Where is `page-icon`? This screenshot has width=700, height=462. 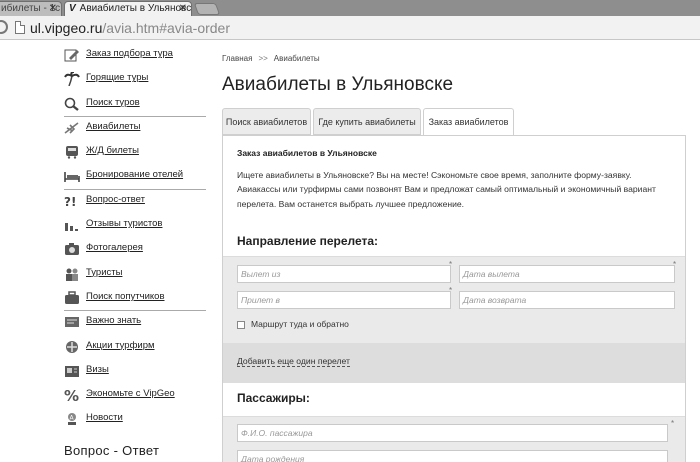
page-icon is located at coordinates (20, 27).